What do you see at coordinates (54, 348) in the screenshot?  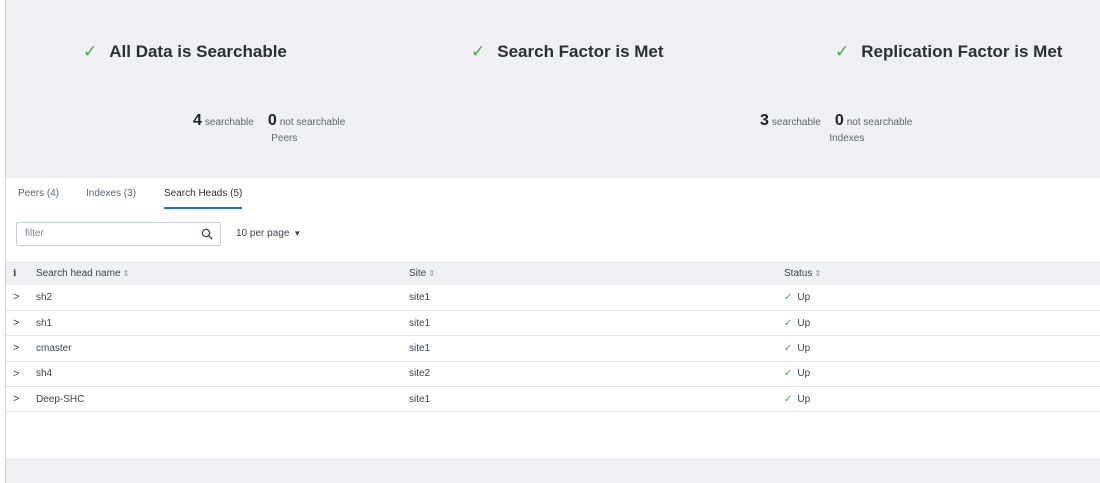 I see `search-head-name: cmaster` at bounding box center [54, 348].